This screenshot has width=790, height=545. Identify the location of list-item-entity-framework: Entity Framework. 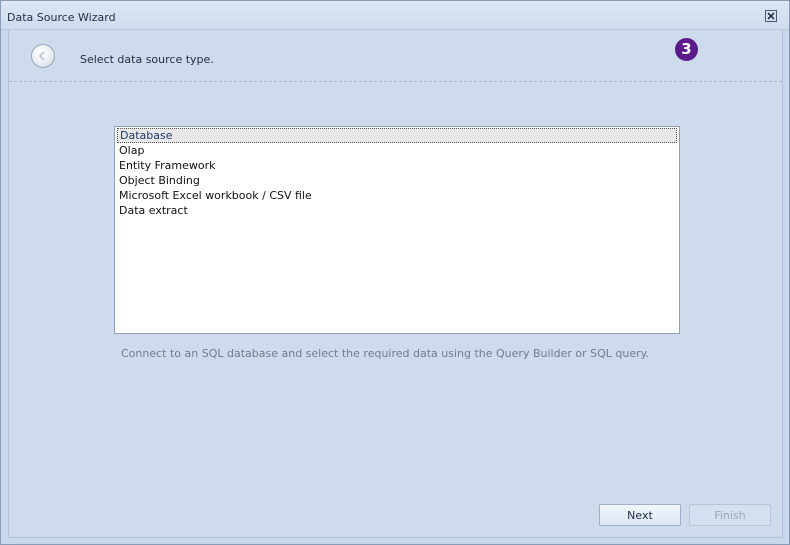
(397, 165).